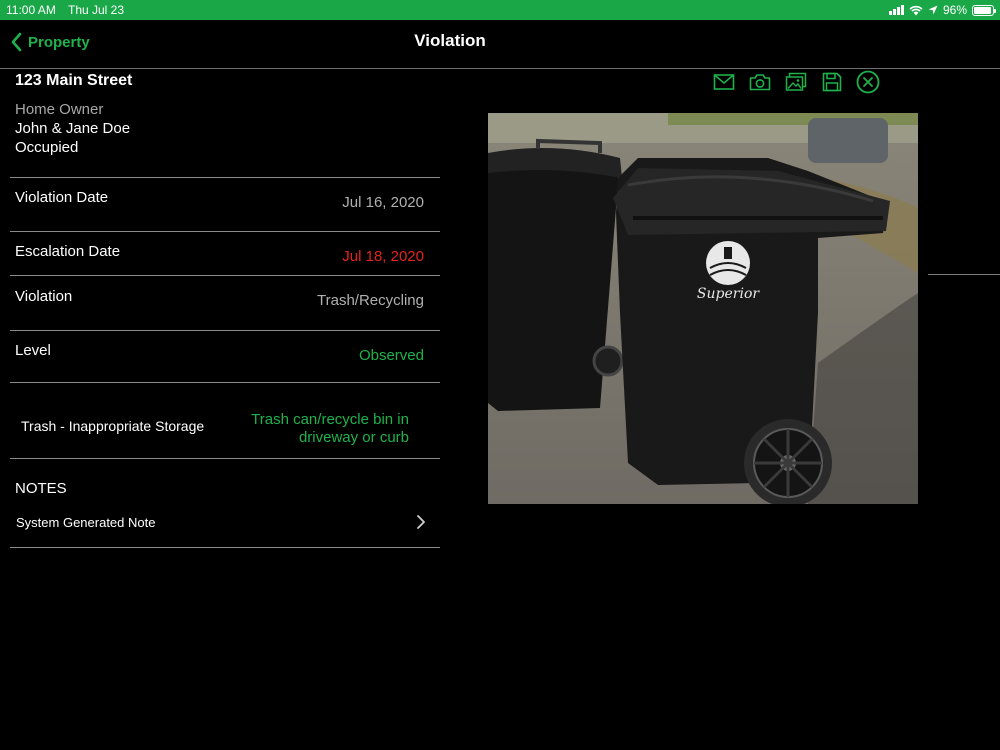 The height and width of the screenshot is (750, 1000). I want to click on escalation-date-value: Jul 18, 2020, so click(383, 256).